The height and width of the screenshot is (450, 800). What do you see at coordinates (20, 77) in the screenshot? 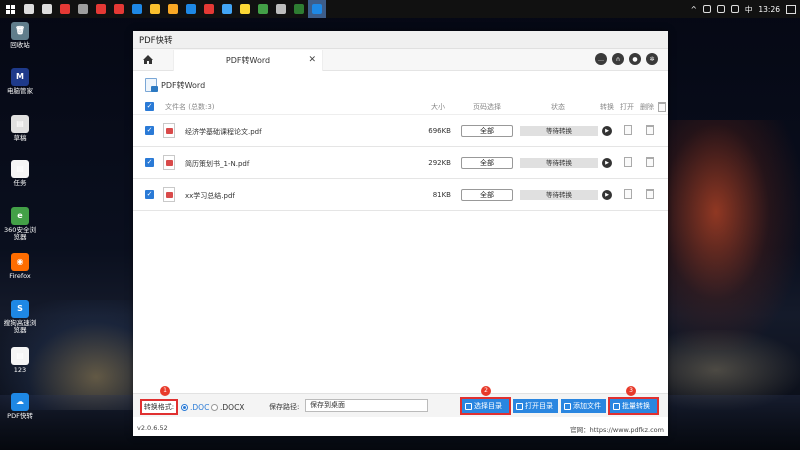
I see `desktop-app-icon: M` at bounding box center [20, 77].